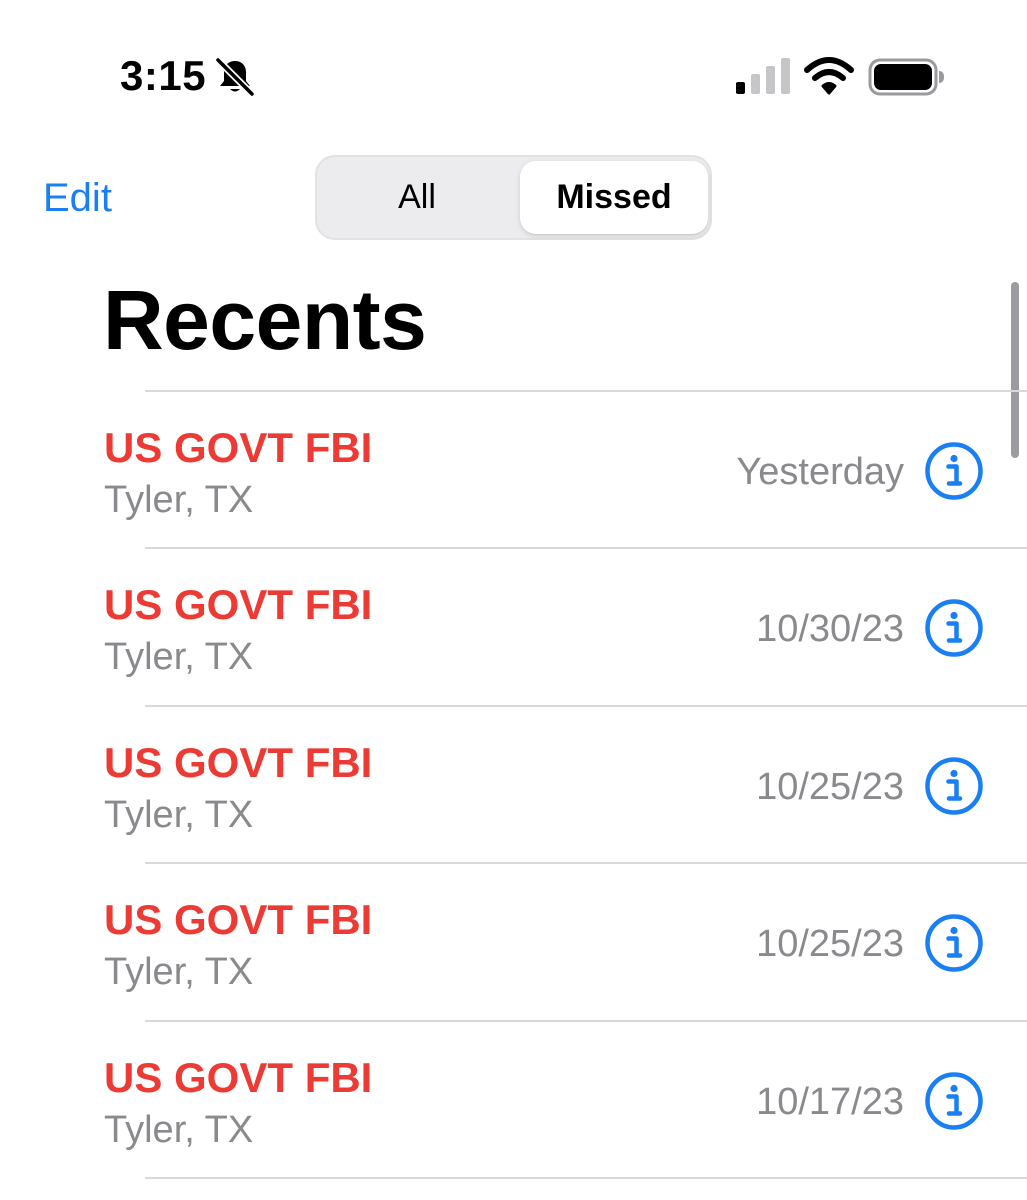  What do you see at coordinates (830, 1102) in the screenshot?
I see `call-date: 10/17/23` at bounding box center [830, 1102].